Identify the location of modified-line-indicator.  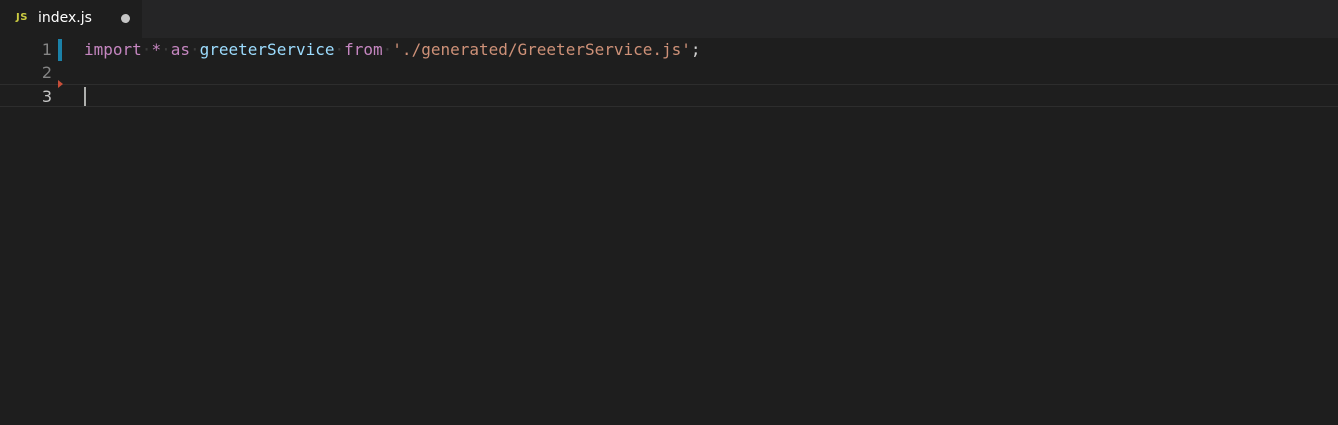
(60, 50).